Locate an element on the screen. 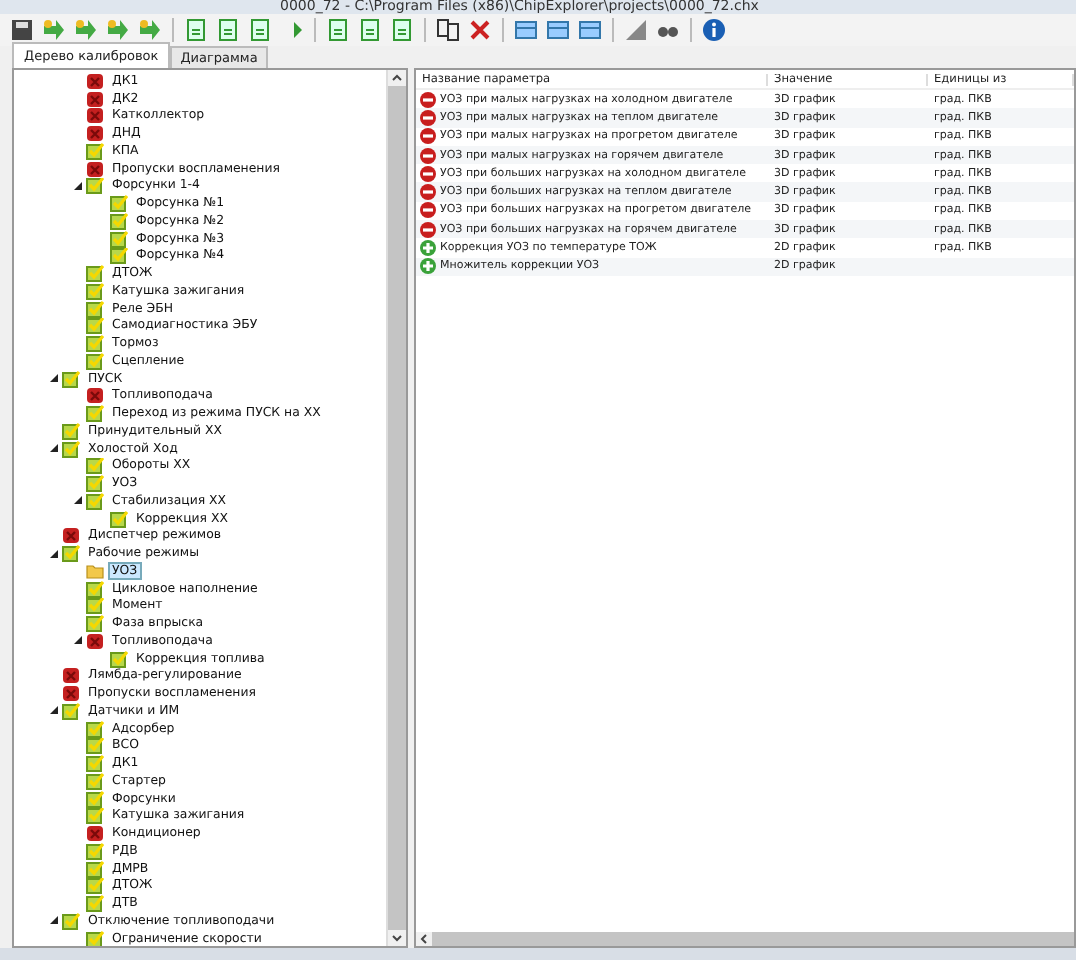  scroll-down-icon is located at coordinates (397, 938).